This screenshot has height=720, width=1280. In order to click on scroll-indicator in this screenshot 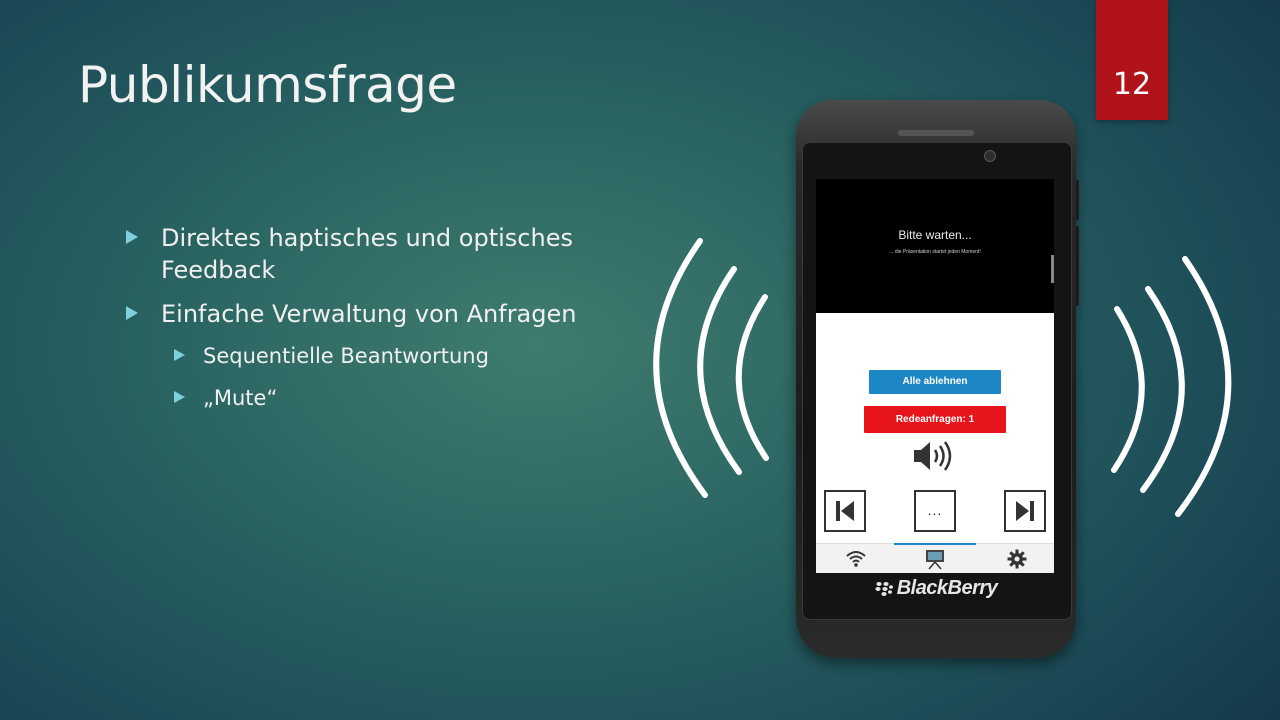, I will do `click(1052, 269)`.